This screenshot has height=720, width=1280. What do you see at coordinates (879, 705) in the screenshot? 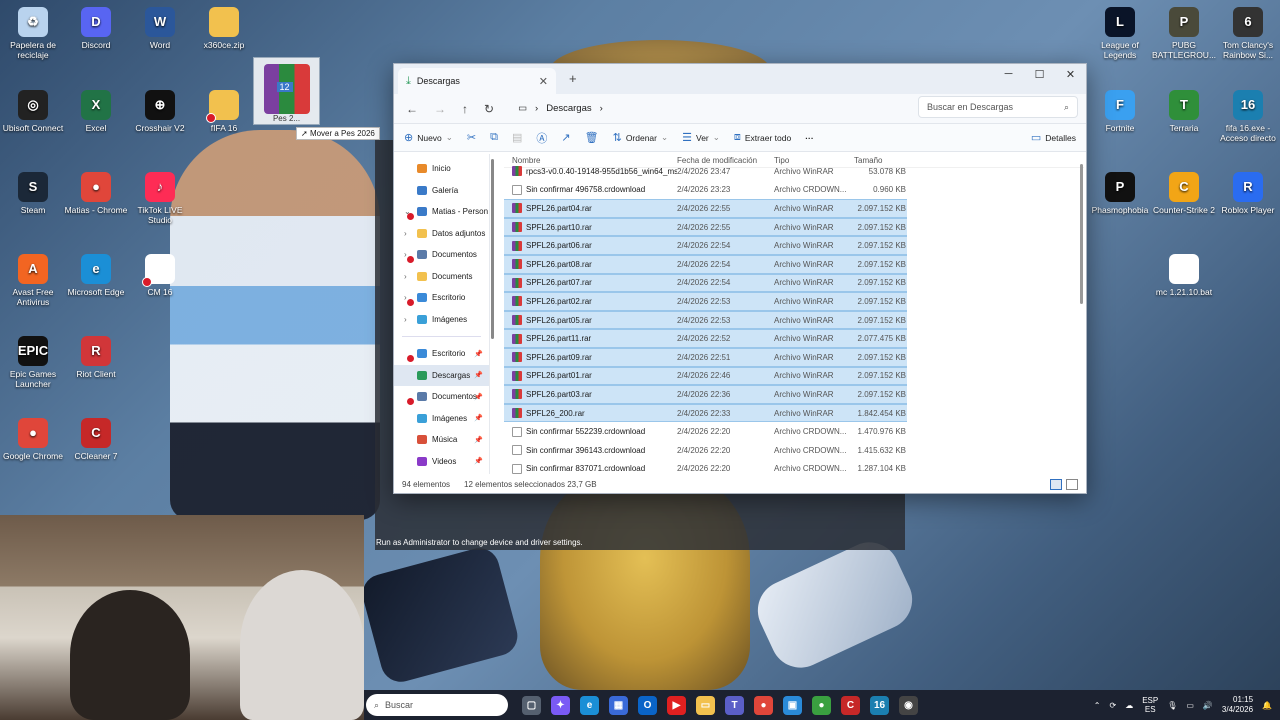
I see `fifa-icon: 16` at bounding box center [879, 705].